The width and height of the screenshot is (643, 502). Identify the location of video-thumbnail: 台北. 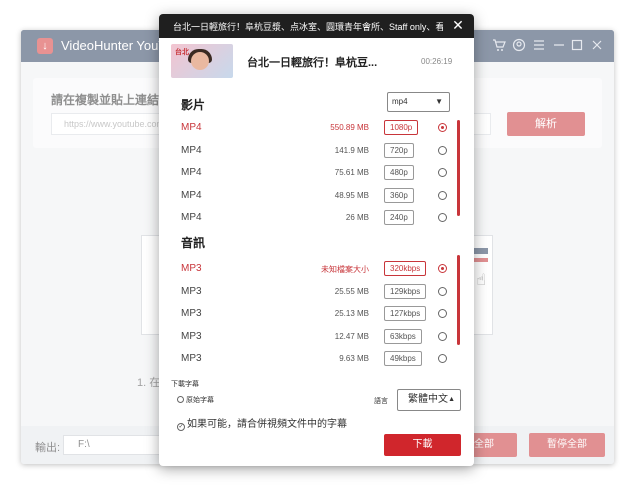
(202, 61).